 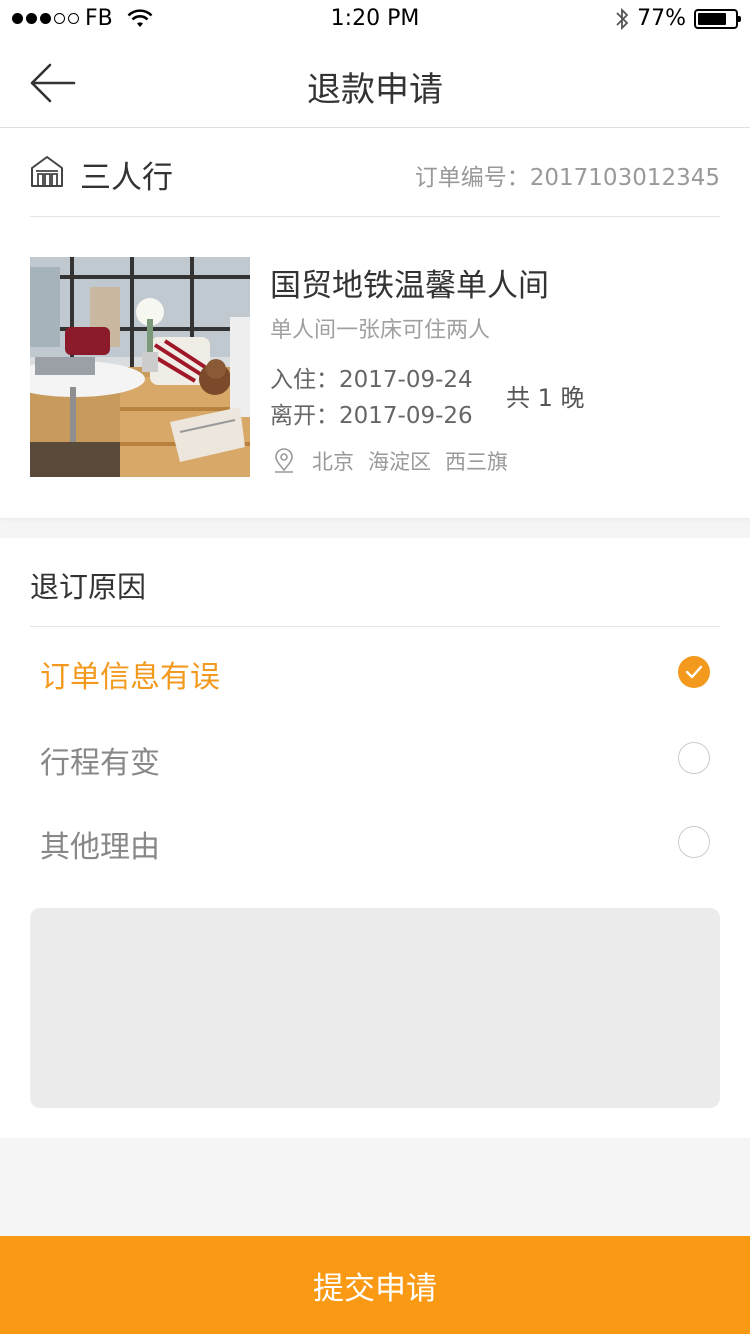 What do you see at coordinates (375, 1285) in the screenshot?
I see `submit-button: 提交申请` at bounding box center [375, 1285].